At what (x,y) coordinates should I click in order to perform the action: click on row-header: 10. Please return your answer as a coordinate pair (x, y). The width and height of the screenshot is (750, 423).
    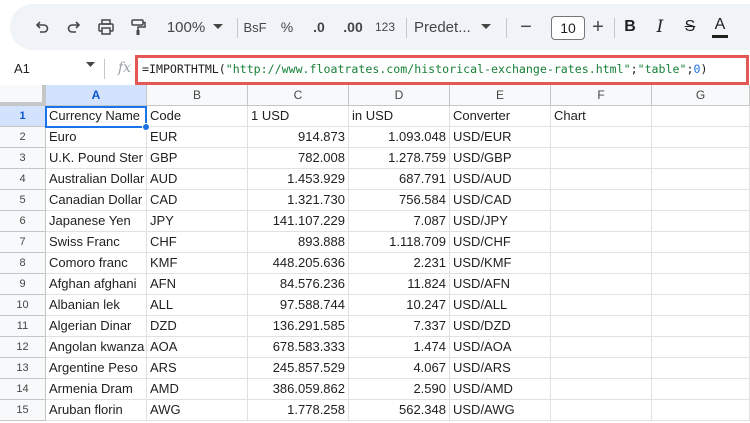
    Looking at the image, I should click on (23, 305).